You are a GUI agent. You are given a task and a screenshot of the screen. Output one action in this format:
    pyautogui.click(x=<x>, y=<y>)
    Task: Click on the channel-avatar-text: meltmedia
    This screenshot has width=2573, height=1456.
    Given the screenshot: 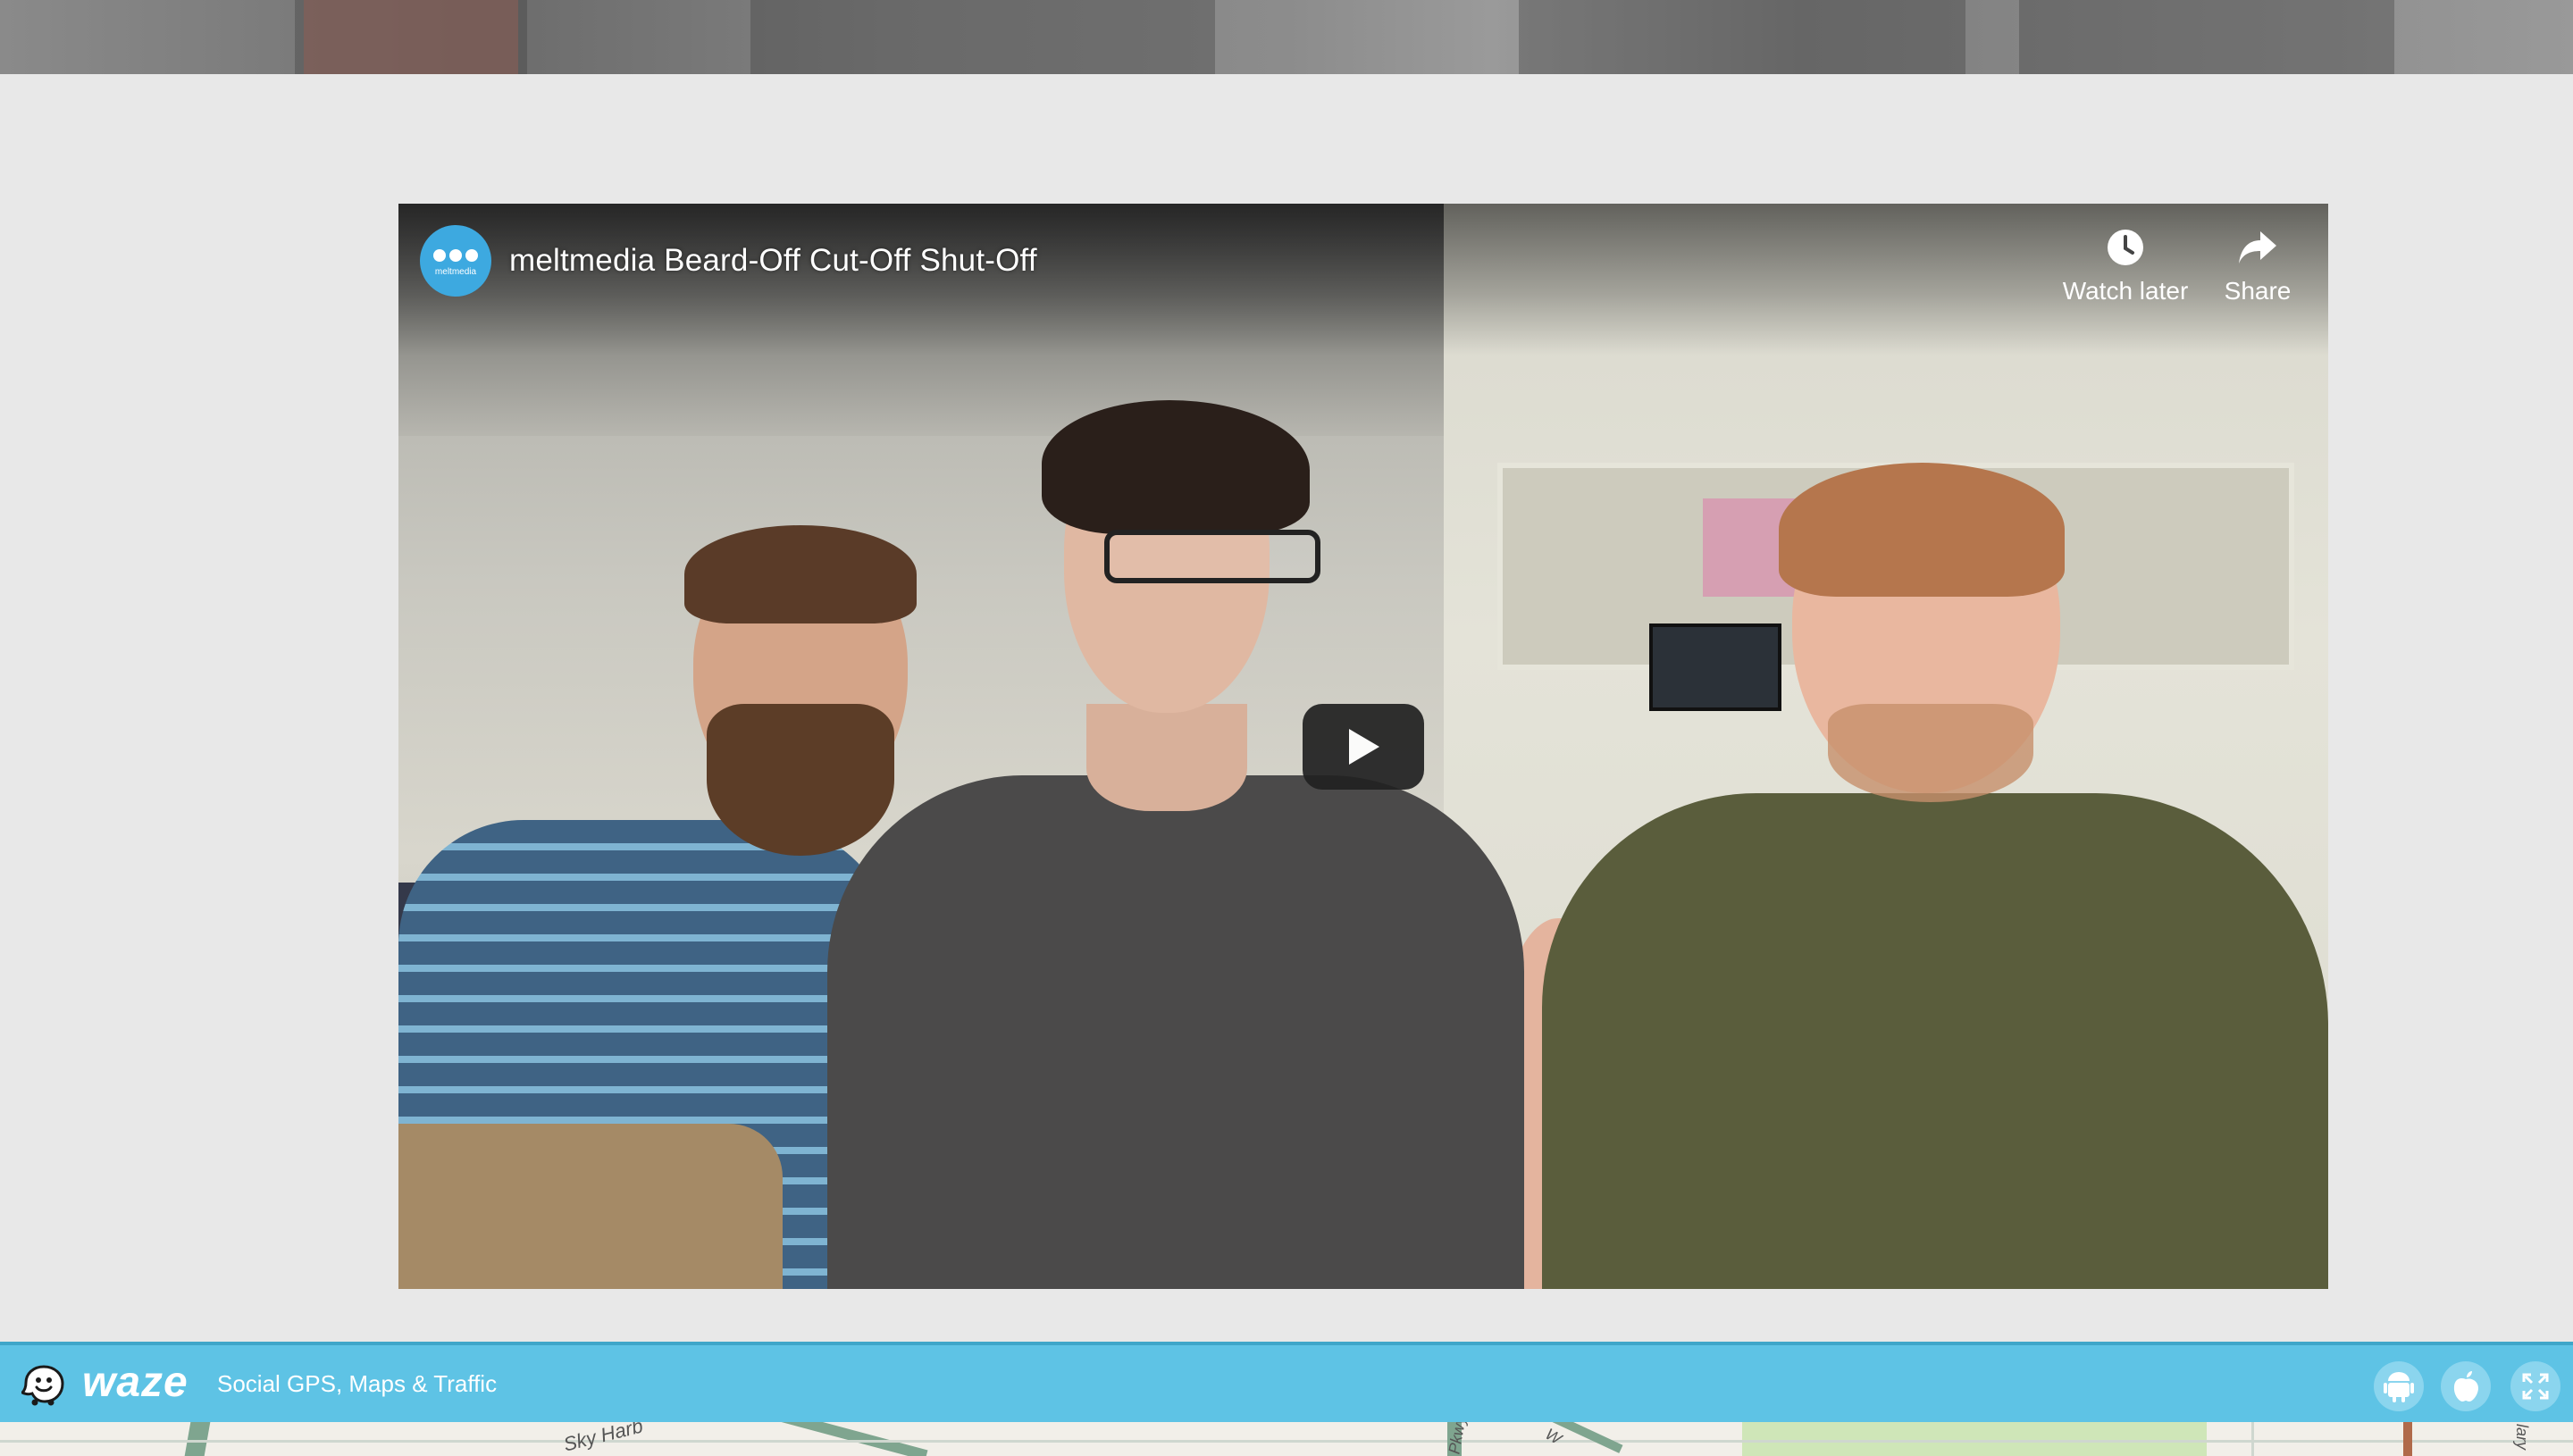 What is the action you would take?
    pyautogui.click(x=455, y=271)
    